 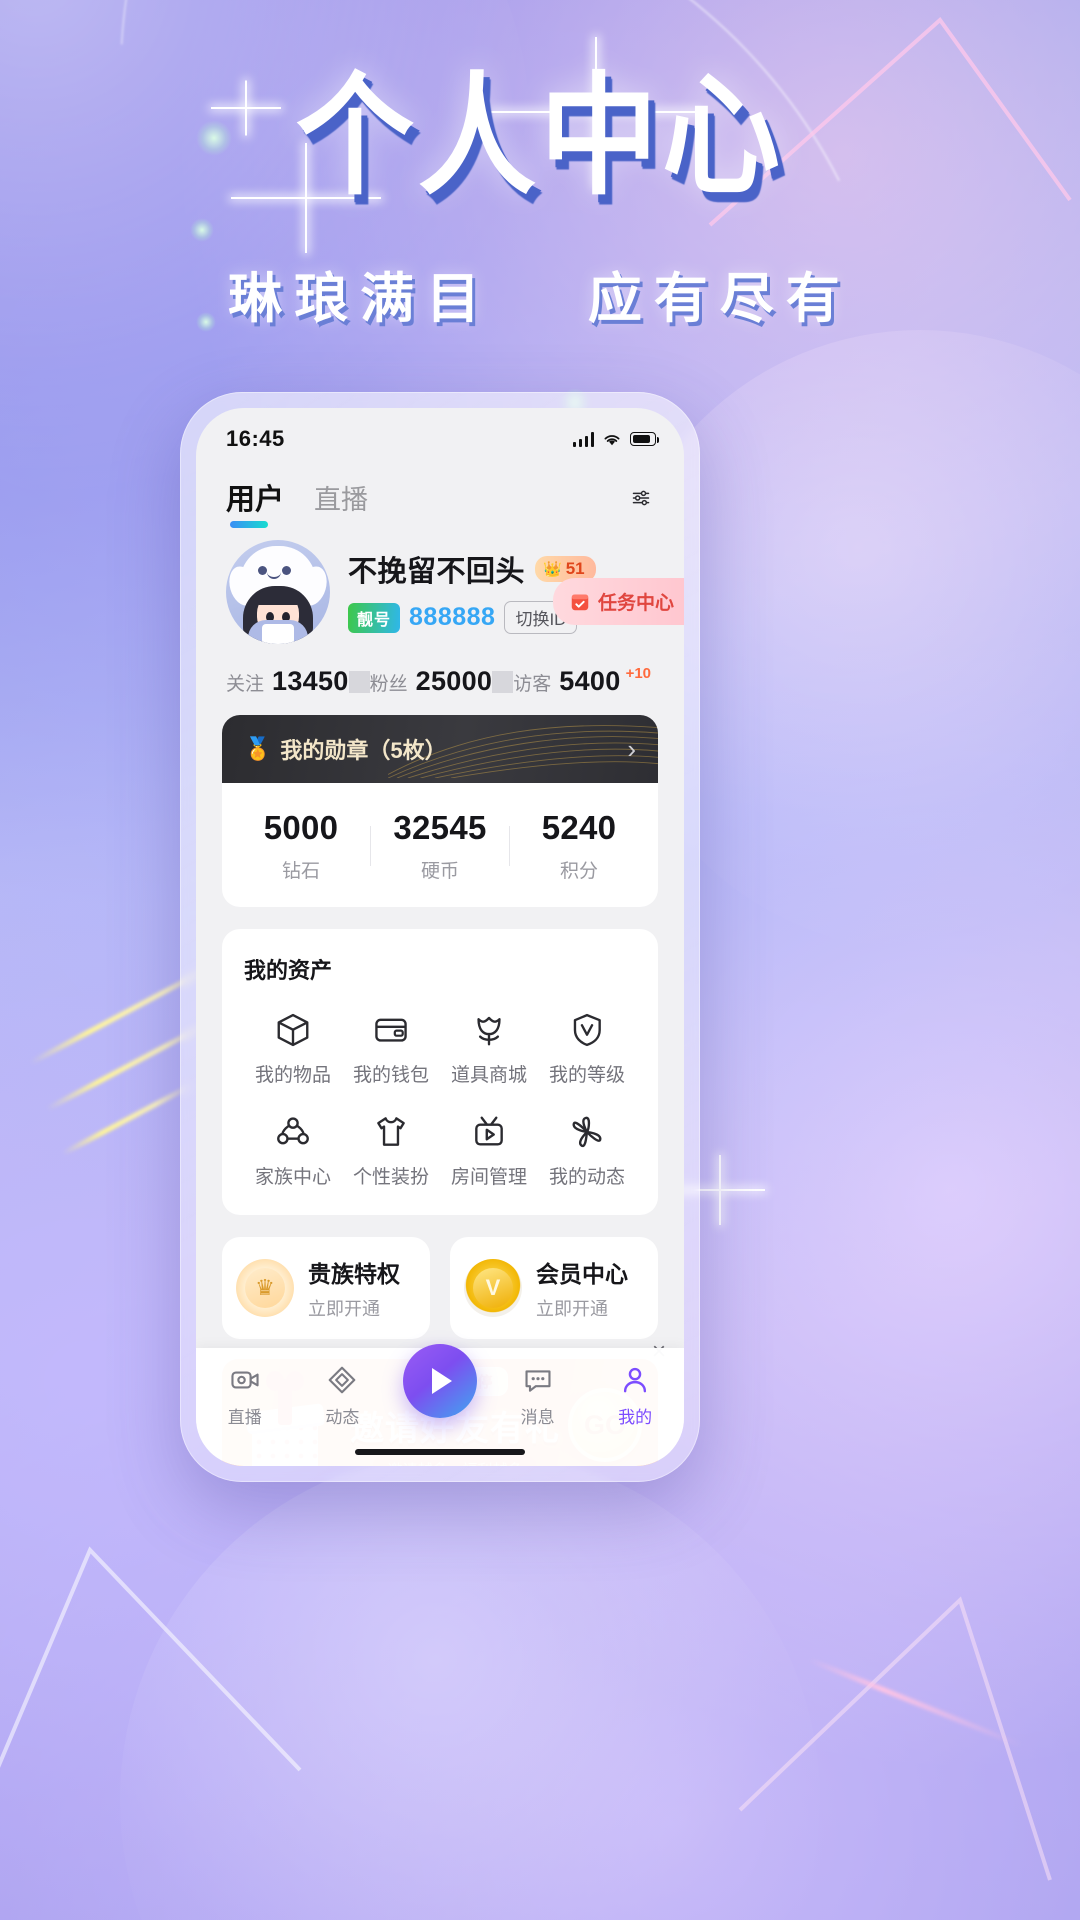 I want to click on avatar-collar, so click(x=278, y=634).